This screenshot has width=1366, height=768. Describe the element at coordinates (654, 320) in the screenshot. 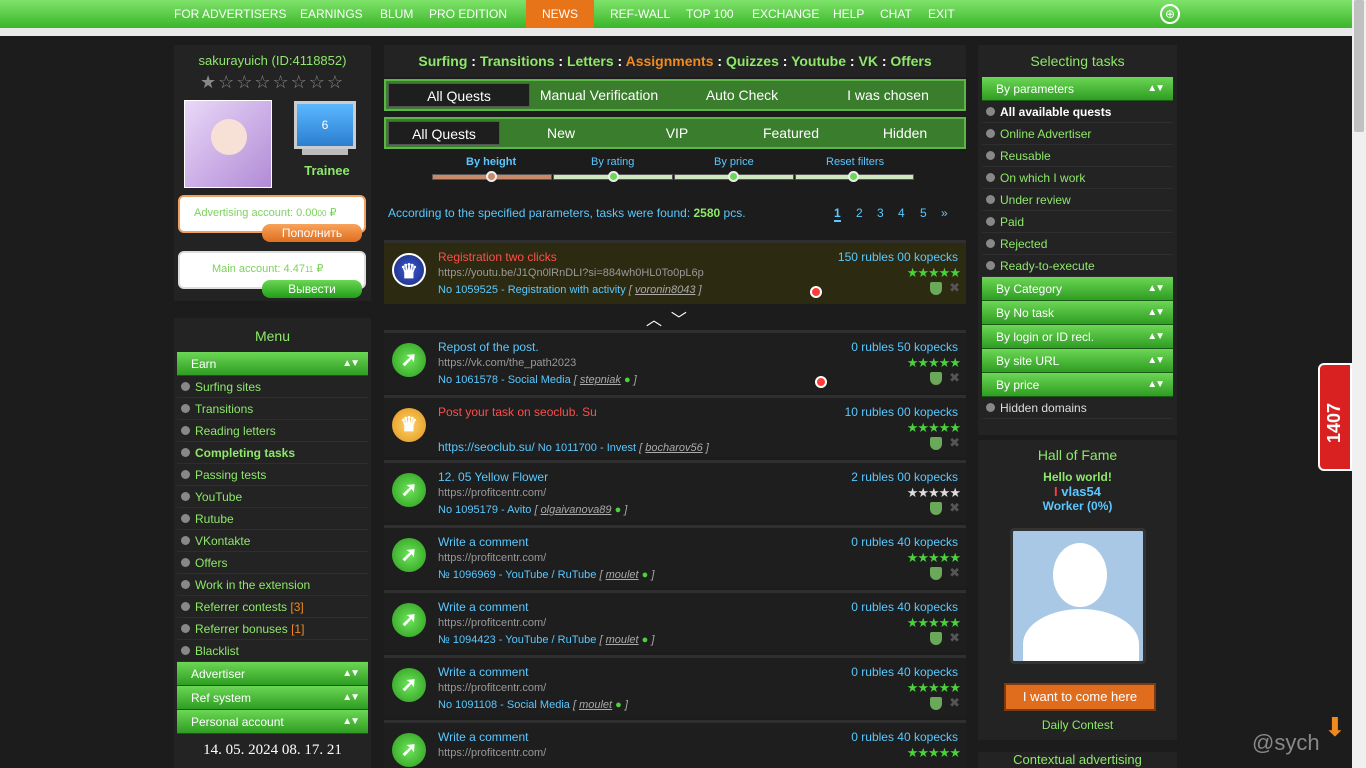

I see `chevron-up-icon: ︿` at that location.